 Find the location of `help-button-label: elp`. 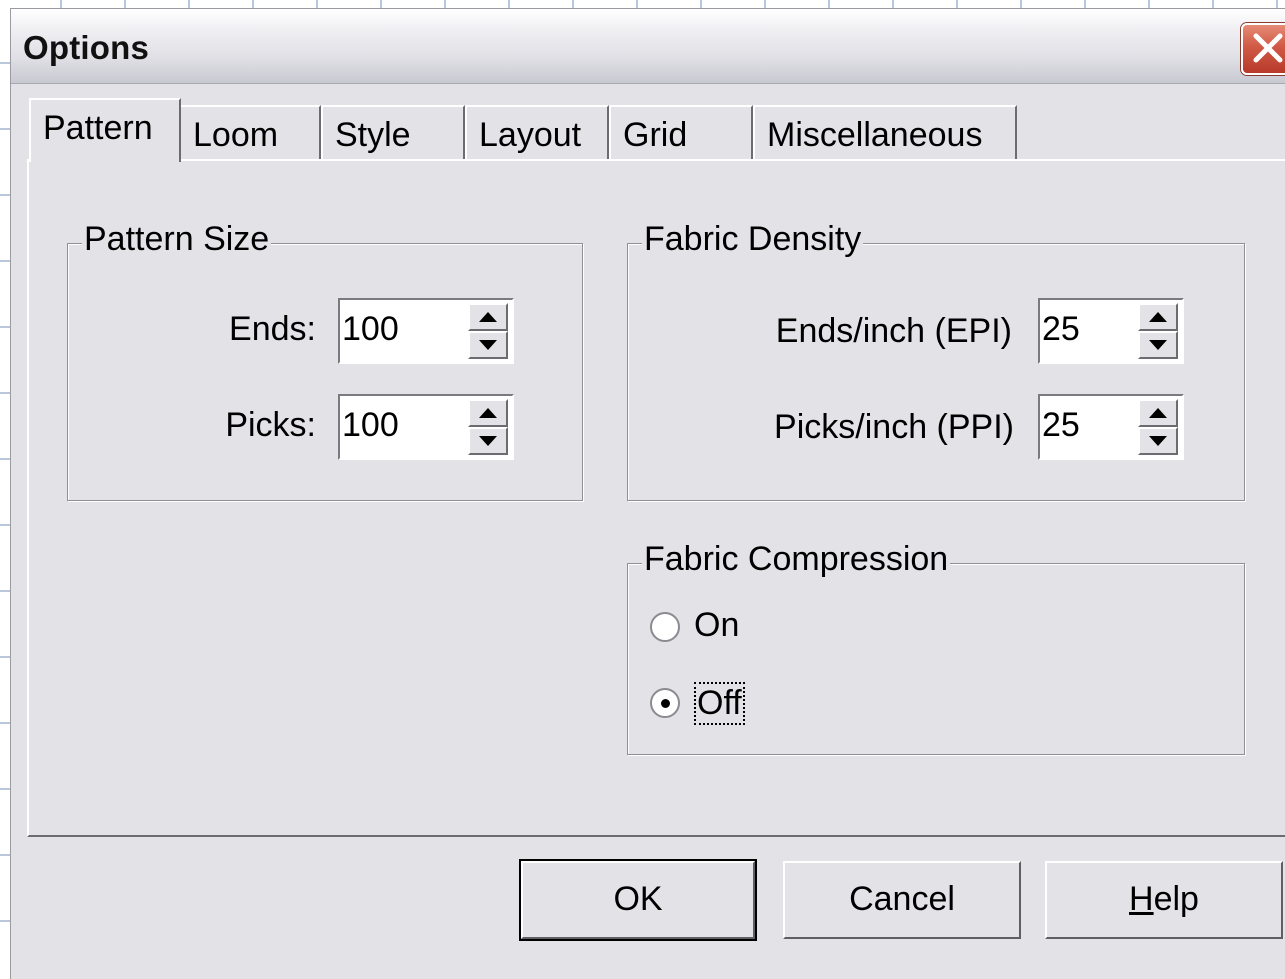

help-button-label: elp is located at coordinates (1176, 899).